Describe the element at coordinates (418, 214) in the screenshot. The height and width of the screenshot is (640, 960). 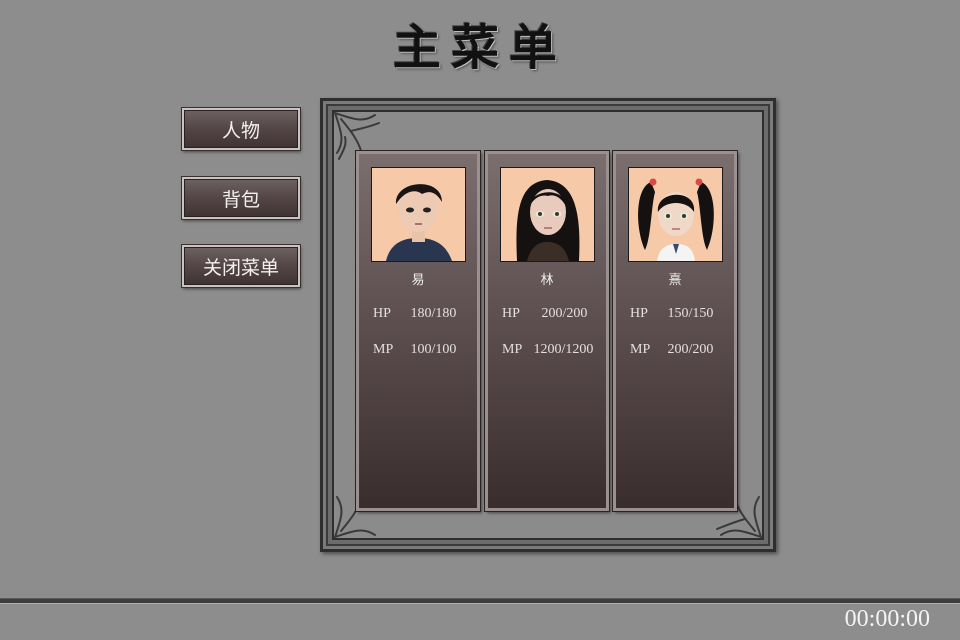
I see `portrait-boy-icon` at that location.